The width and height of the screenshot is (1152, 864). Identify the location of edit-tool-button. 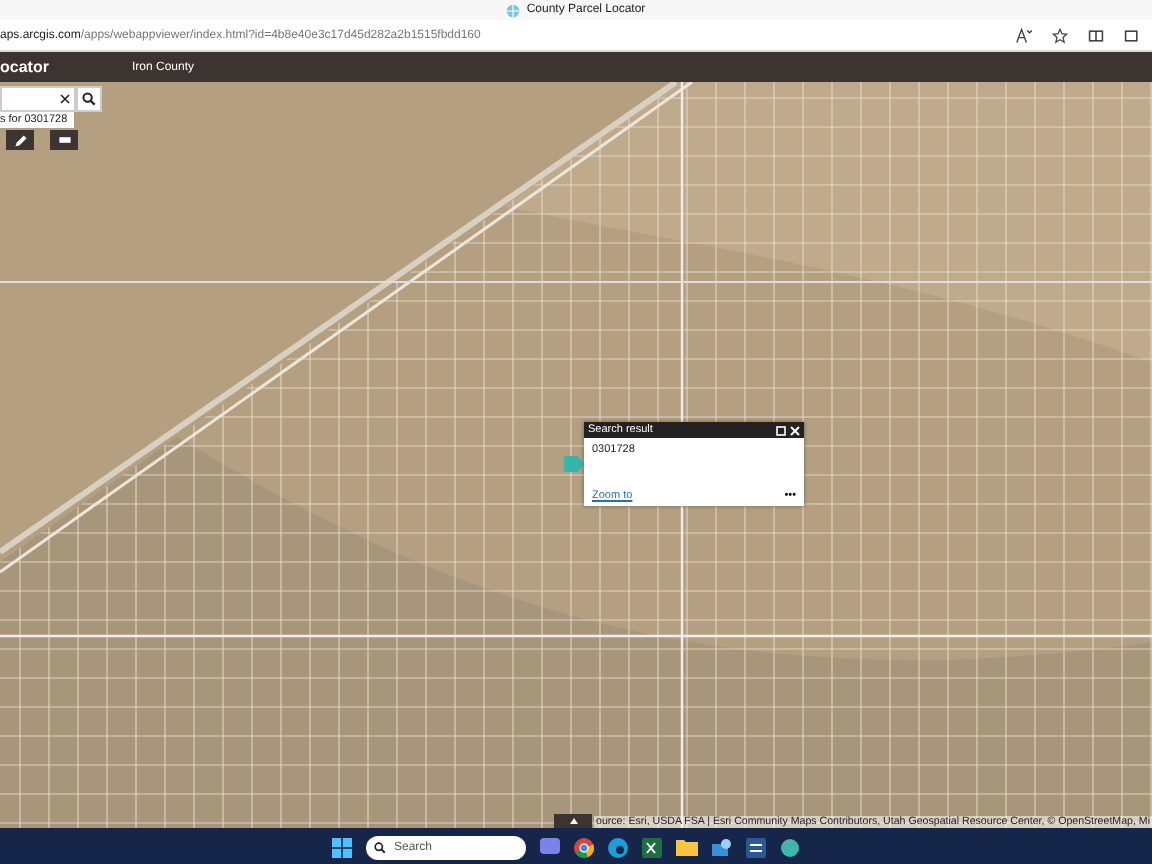
(20, 140).